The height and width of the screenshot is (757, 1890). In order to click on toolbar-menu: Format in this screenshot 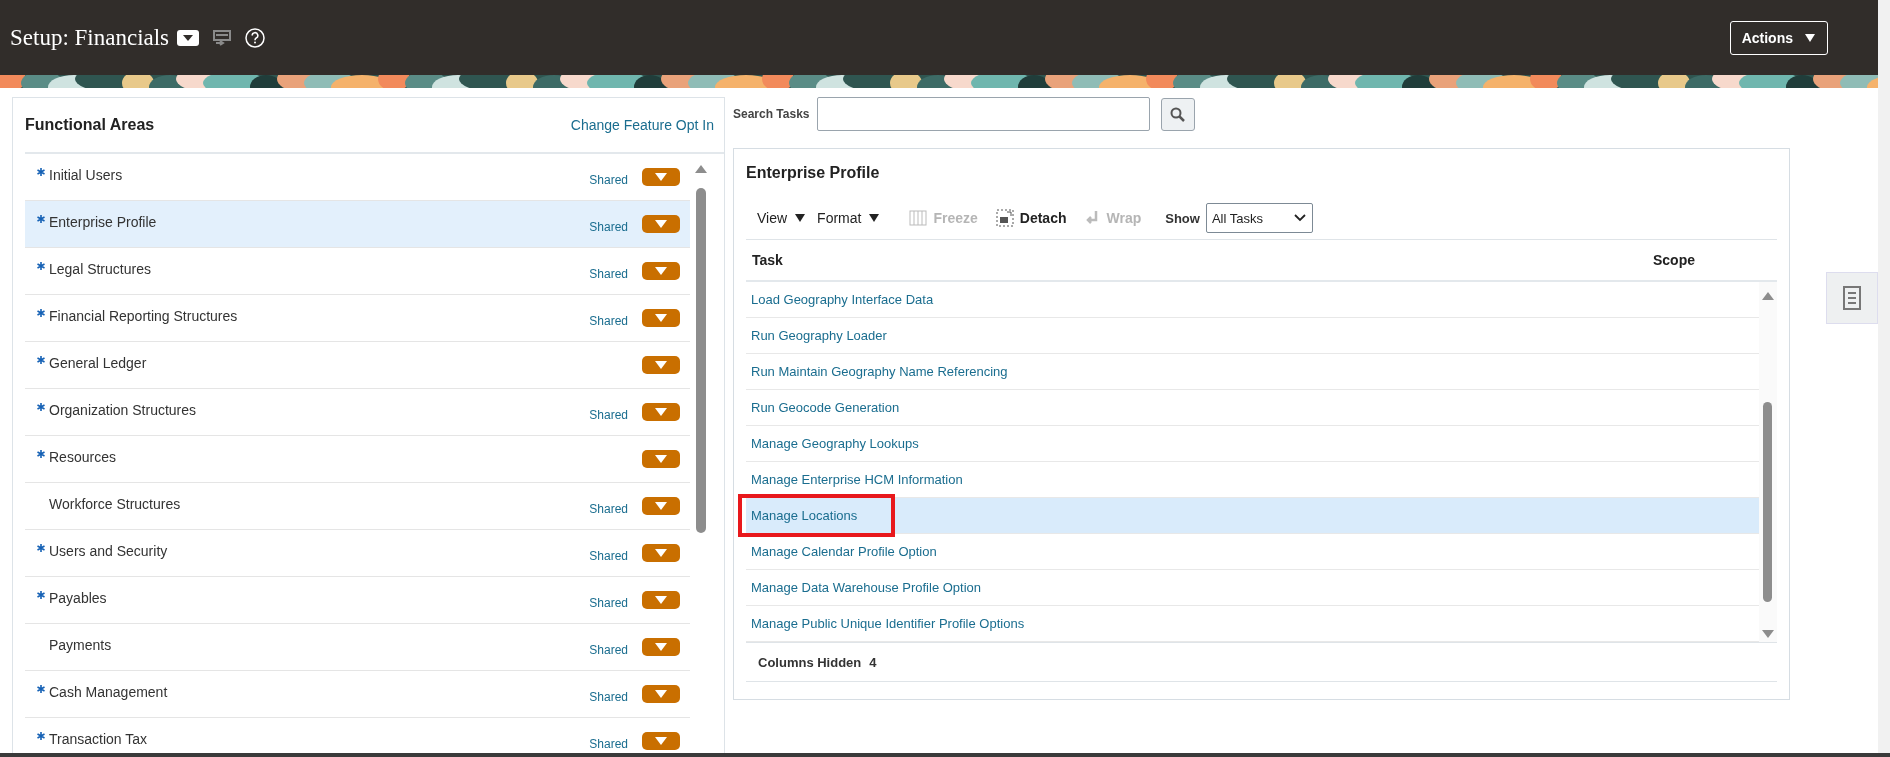, I will do `click(848, 218)`.